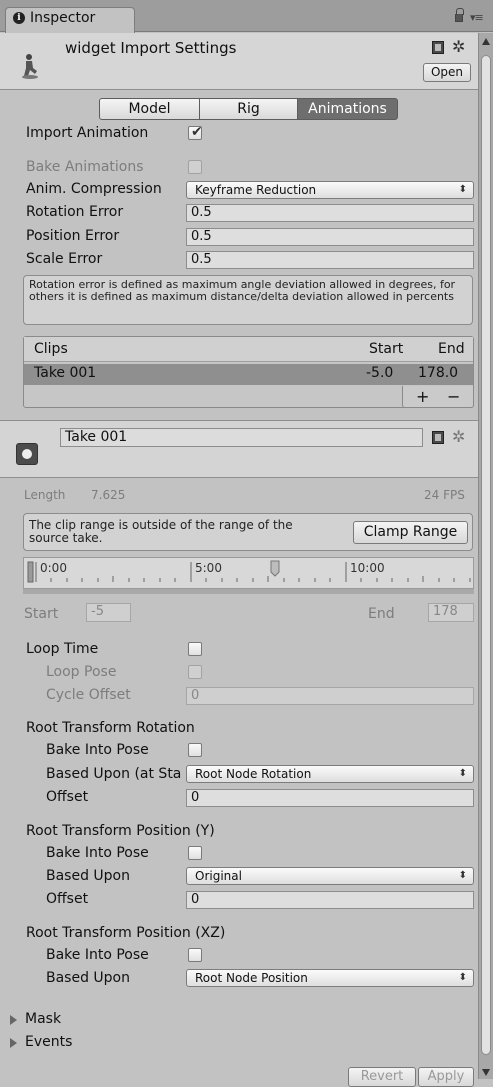  I want to click on scrollbar, so click(485, 556).